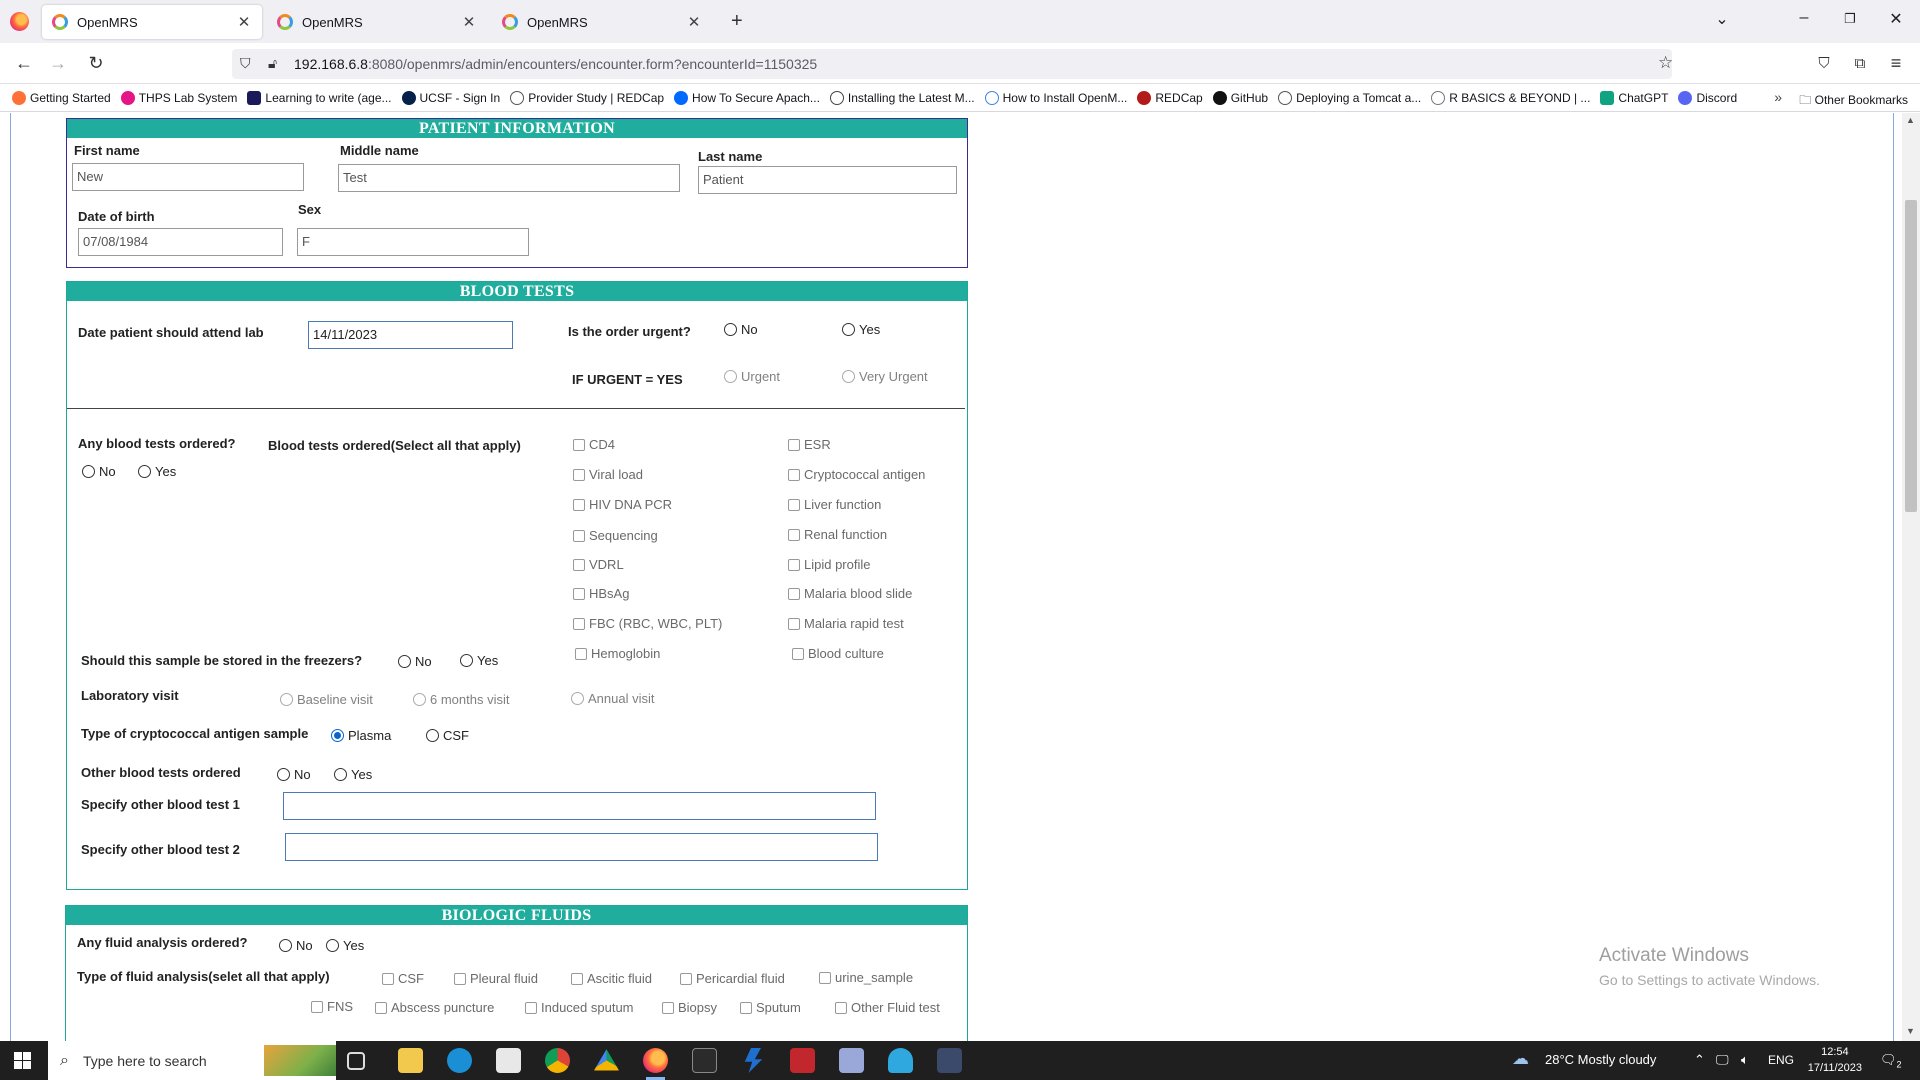  I want to click on freezer-no-radio: No, so click(415, 661).